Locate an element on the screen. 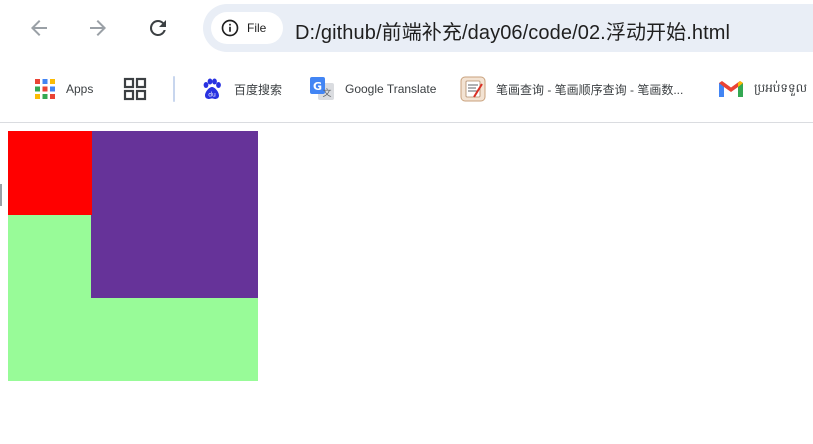 This screenshot has width=813, height=444. arrow-left-icon is located at coordinates (39, 28).